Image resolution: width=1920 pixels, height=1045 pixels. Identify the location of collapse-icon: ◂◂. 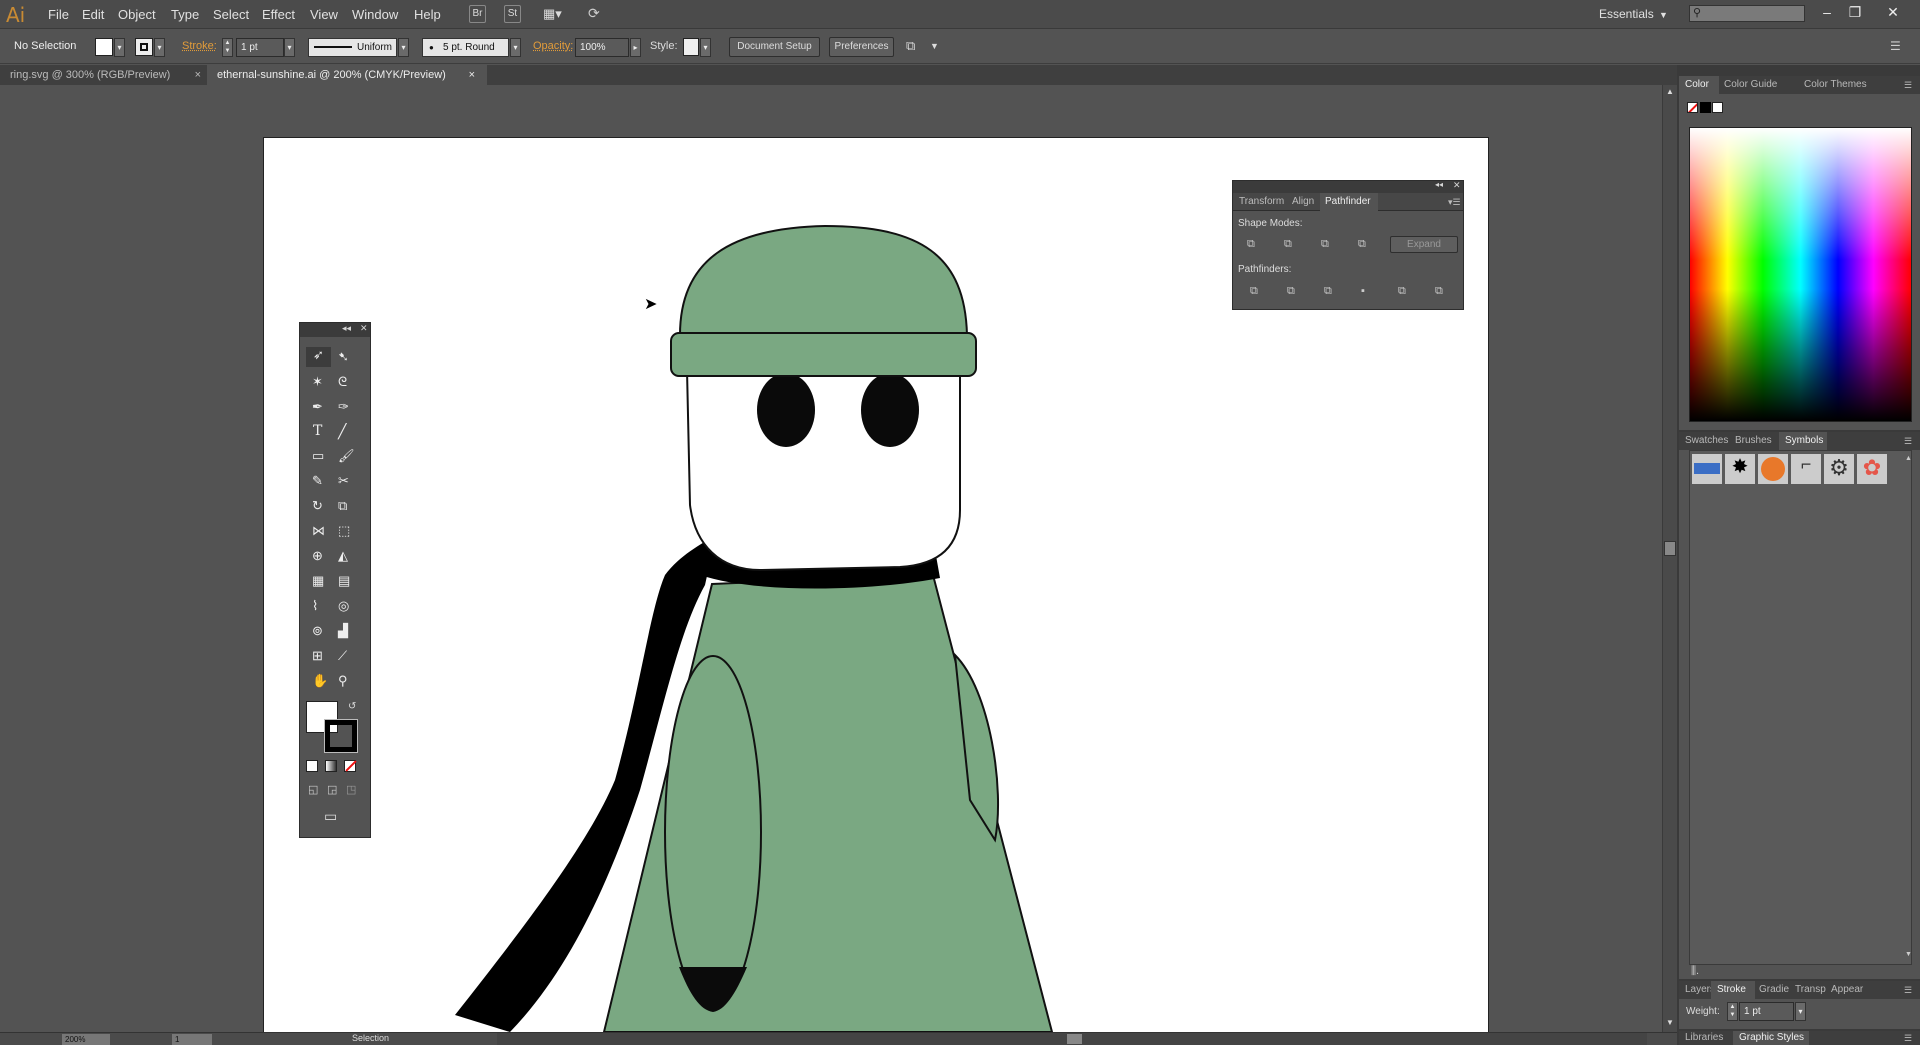
(346, 328).